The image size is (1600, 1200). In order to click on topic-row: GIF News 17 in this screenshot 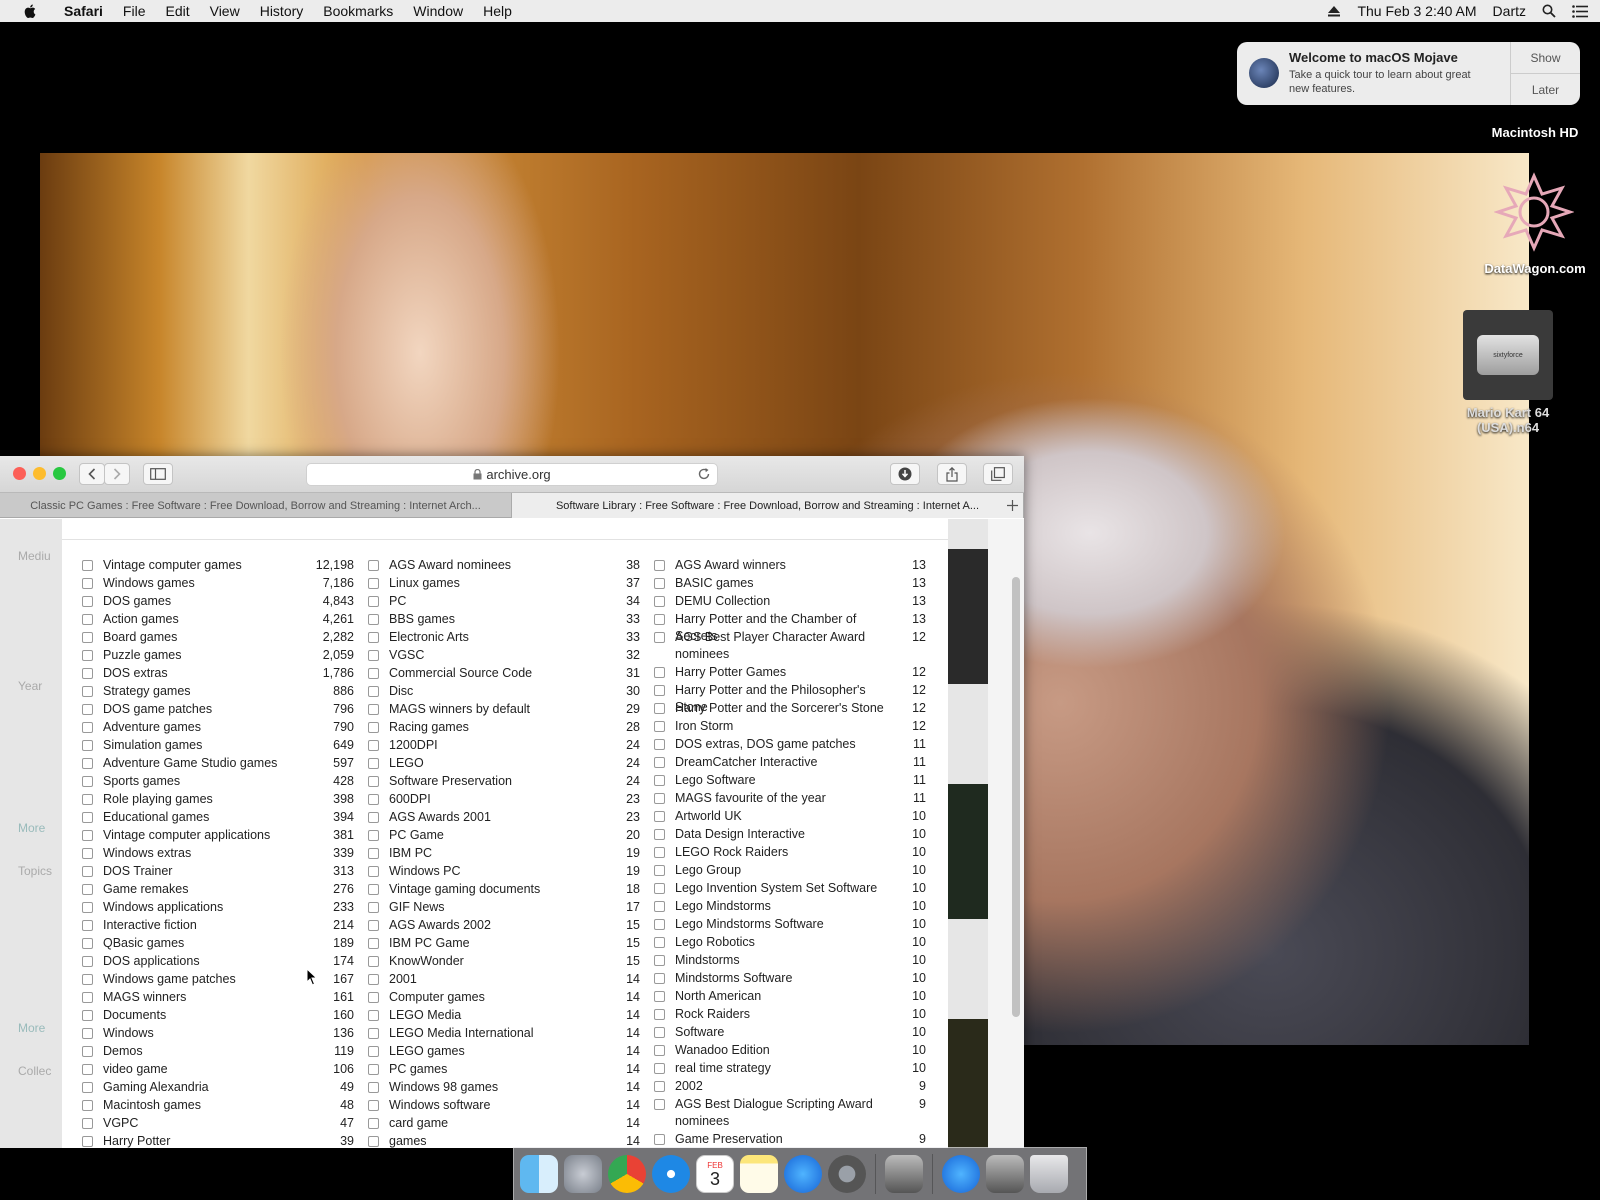, I will do `click(504, 907)`.